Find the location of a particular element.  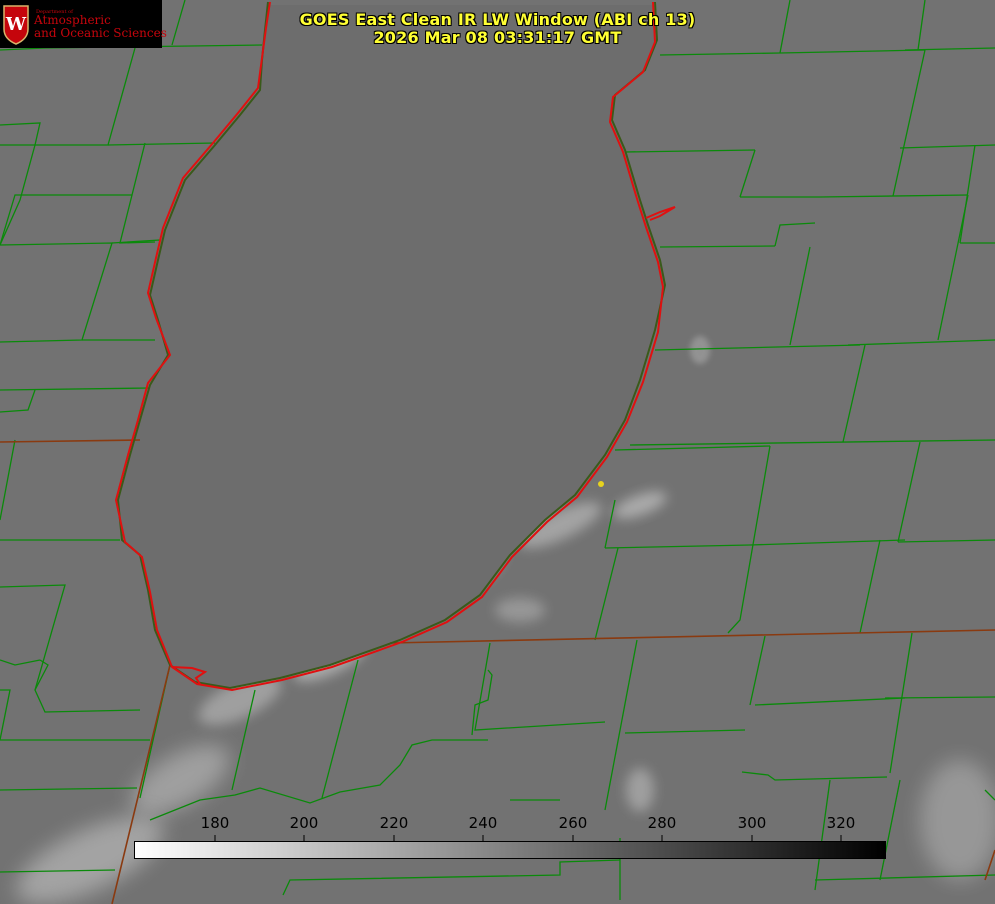

tick-label: 180 is located at coordinates (215, 823).